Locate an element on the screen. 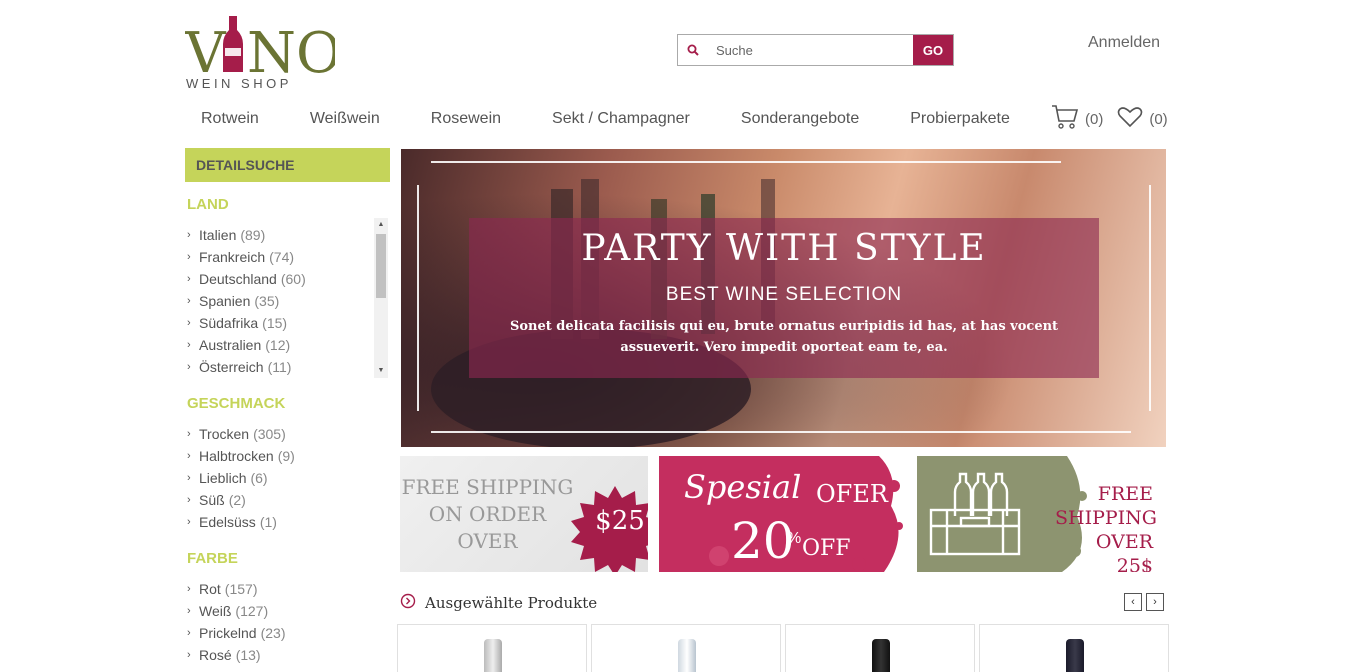 The height and width of the screenshot is (672, 1349). facet-item: › Südafrika (15) is located at coordinates (286, 323).